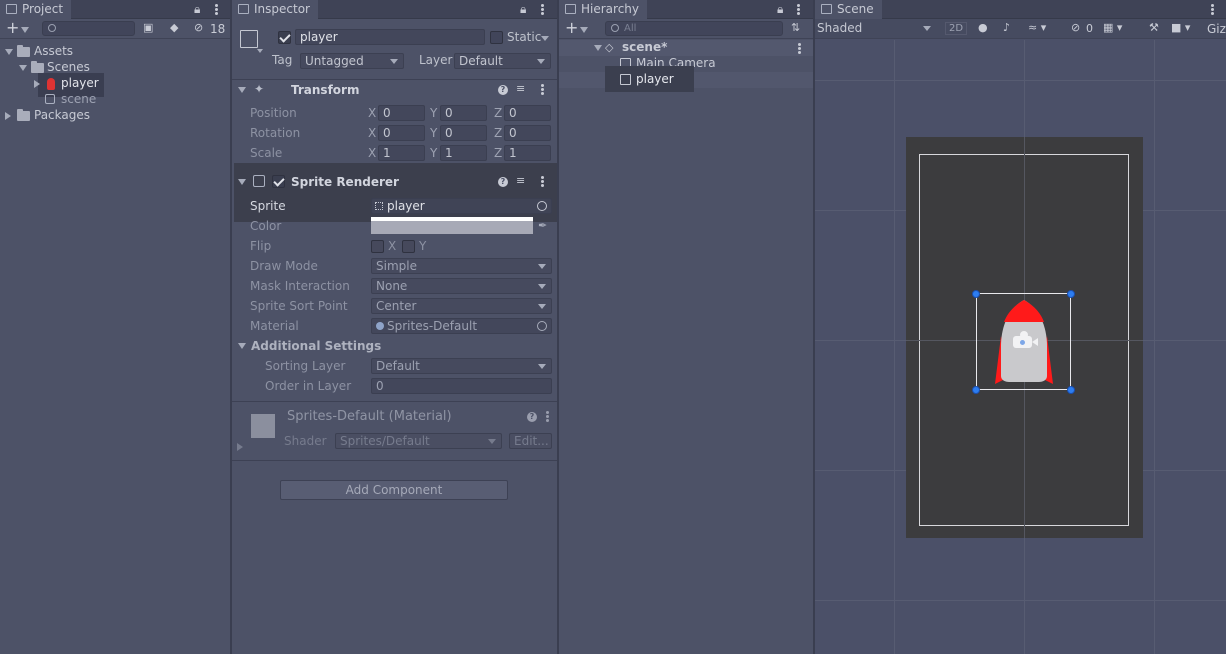 The image size is (1226, 654). What do you see at coordinates (36, 9) in the screenshot?
I see `project-tab: Project` at bounding box center [36, 9].